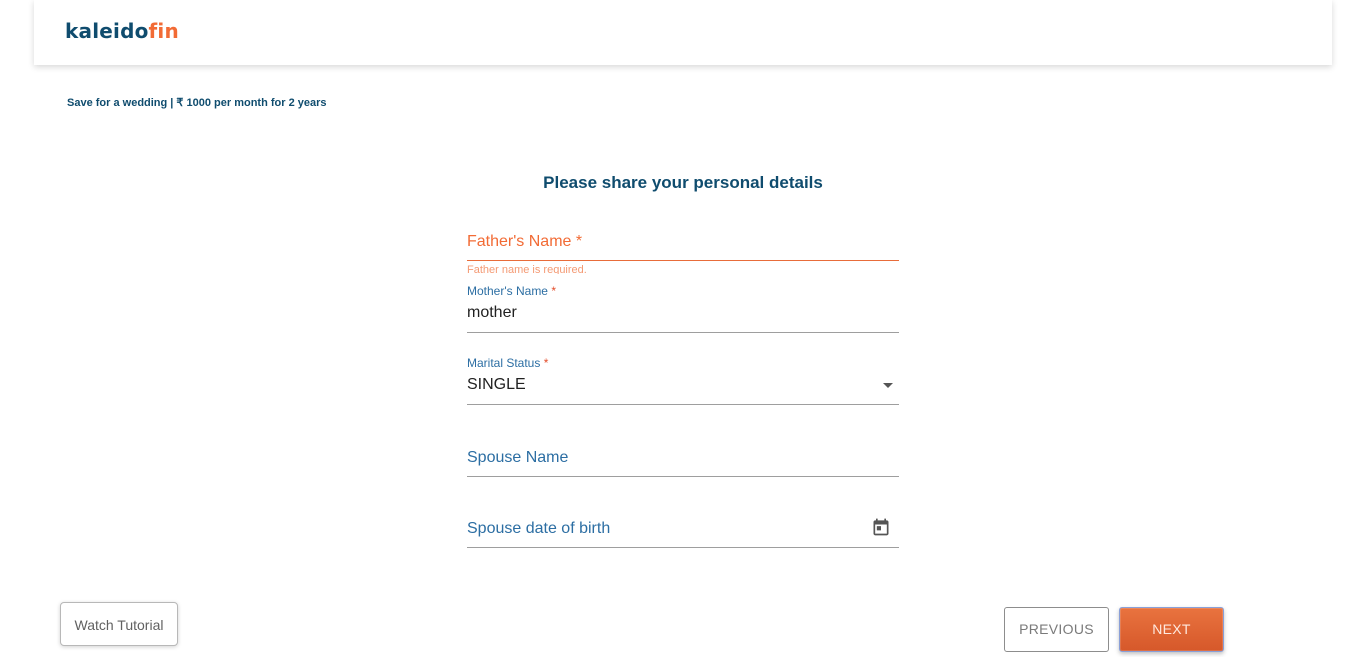  I want to click on mothers-name-field: Mother's Name * mother, so click(683, 308).